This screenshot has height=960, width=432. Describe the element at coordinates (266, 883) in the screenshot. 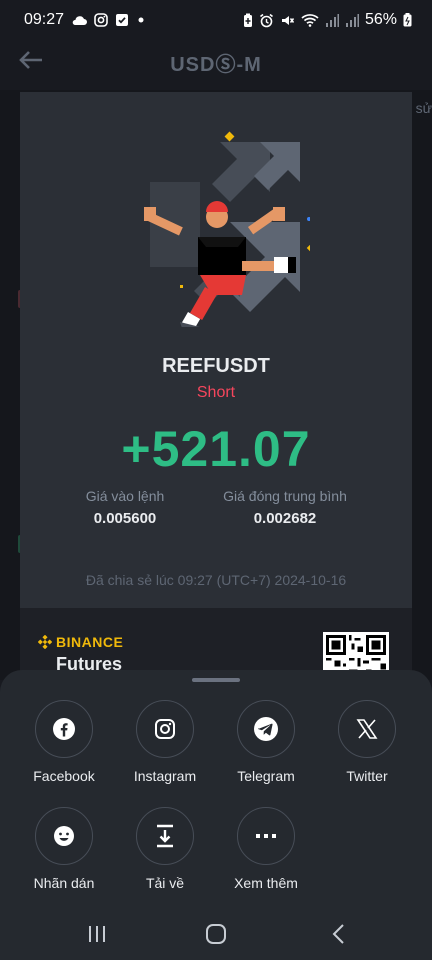

I see `share-more-label: Xem thêm` at that location.